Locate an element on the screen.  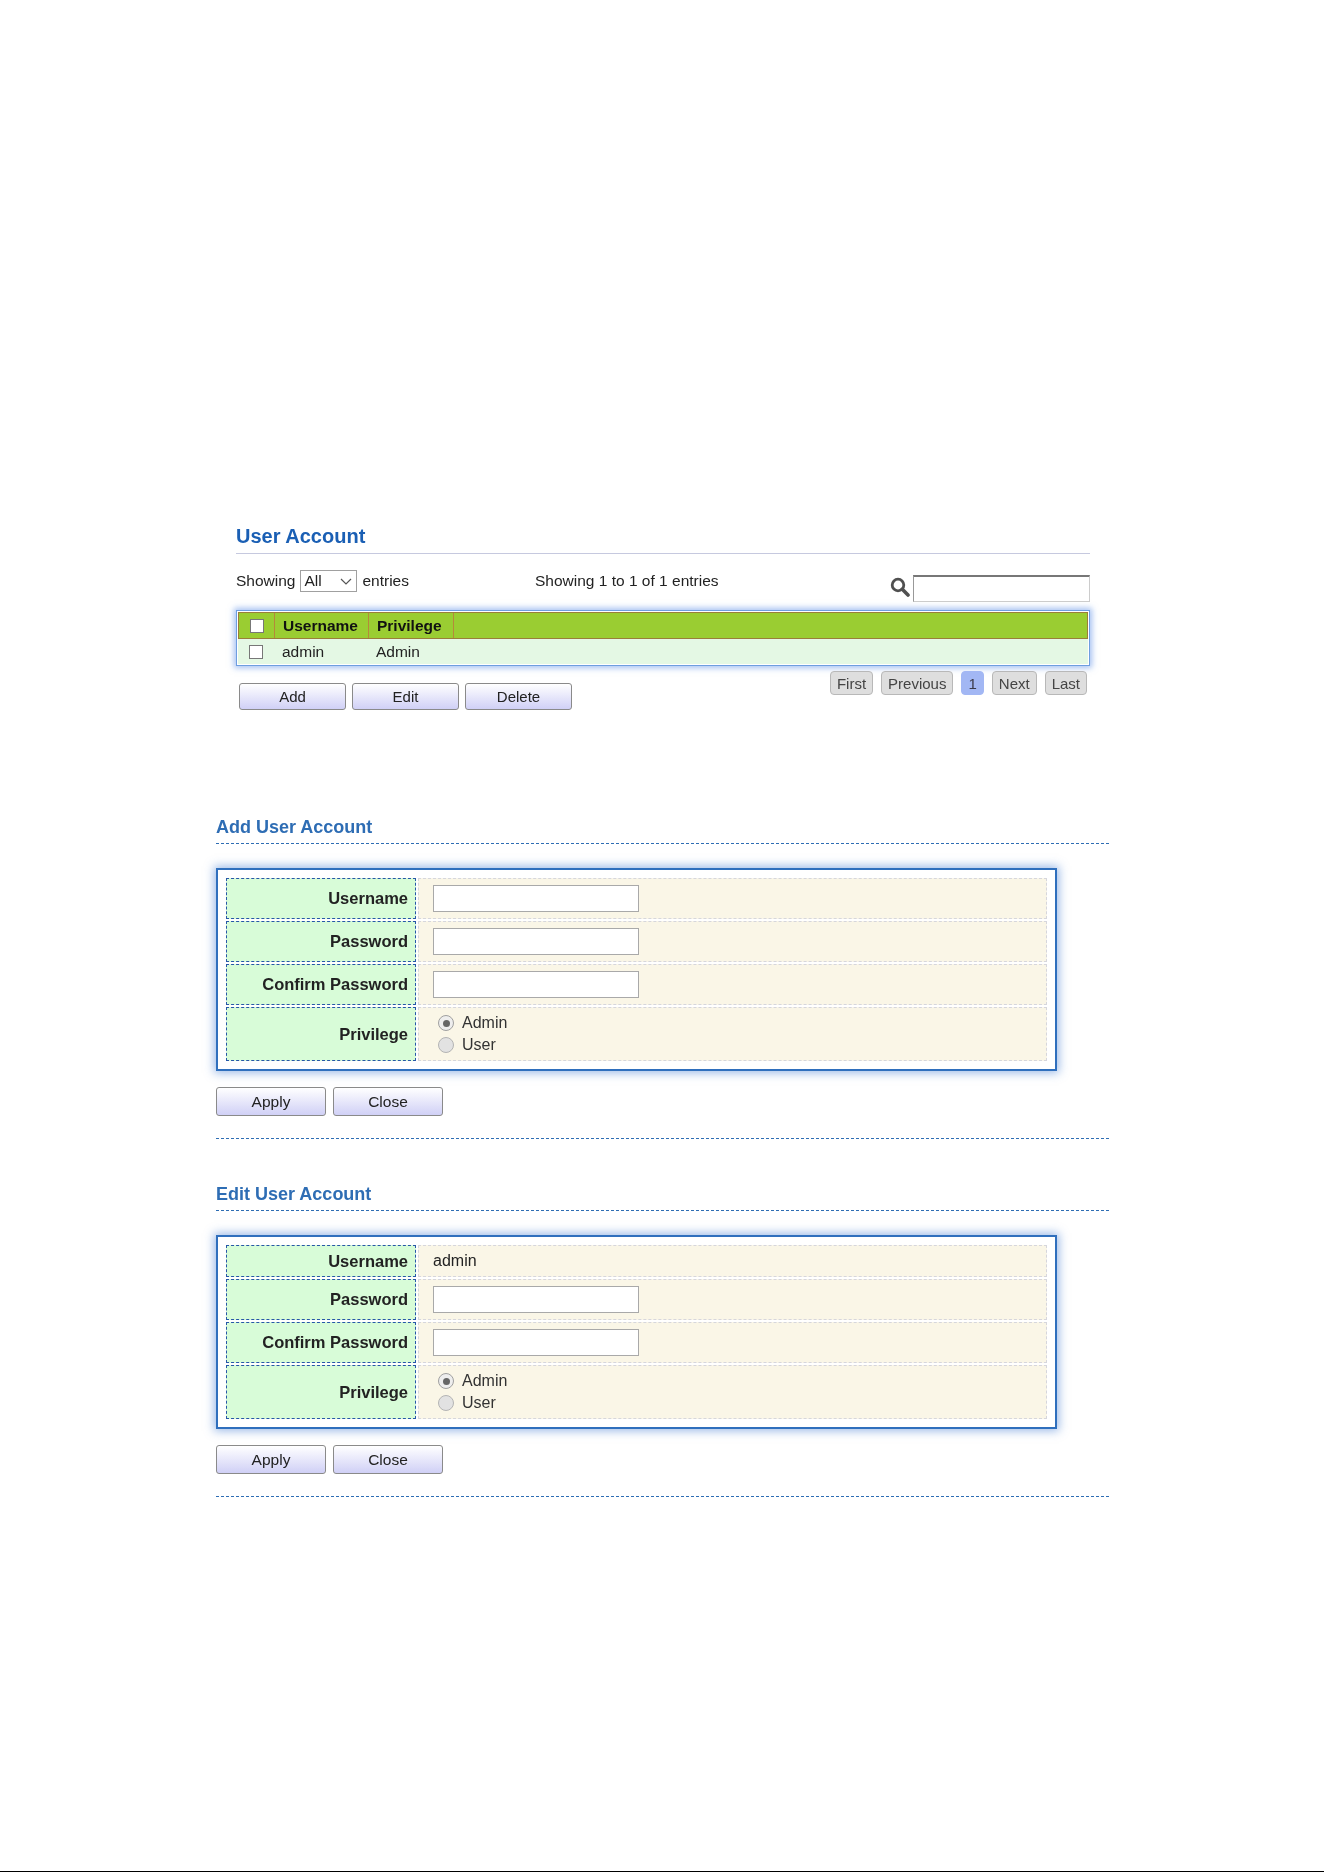
select-all-checkbox is located at coordinates (256, 625).